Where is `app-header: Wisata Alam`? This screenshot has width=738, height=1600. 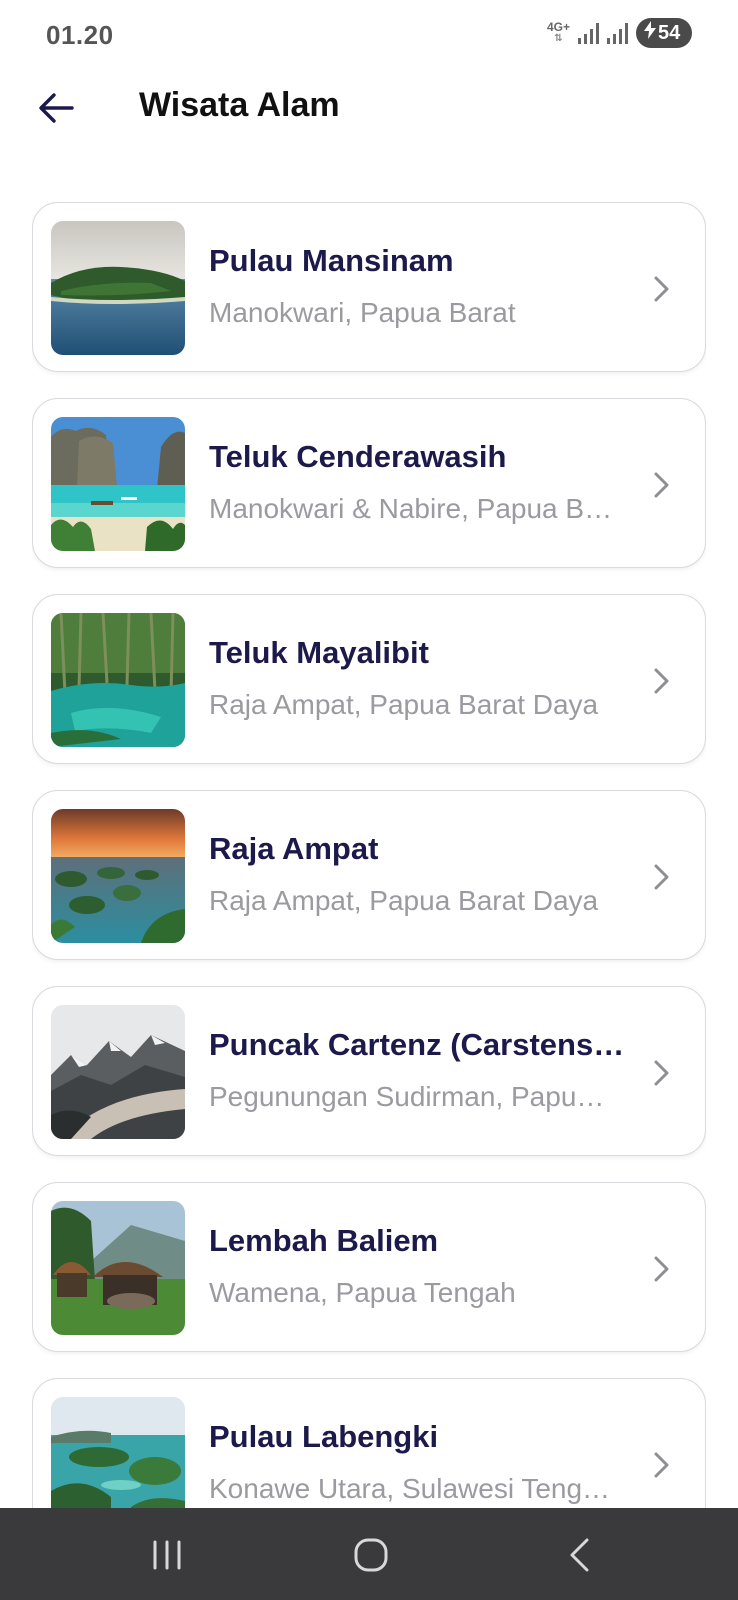
app-header: Wisata Alam is located at coordinates (369, 110).